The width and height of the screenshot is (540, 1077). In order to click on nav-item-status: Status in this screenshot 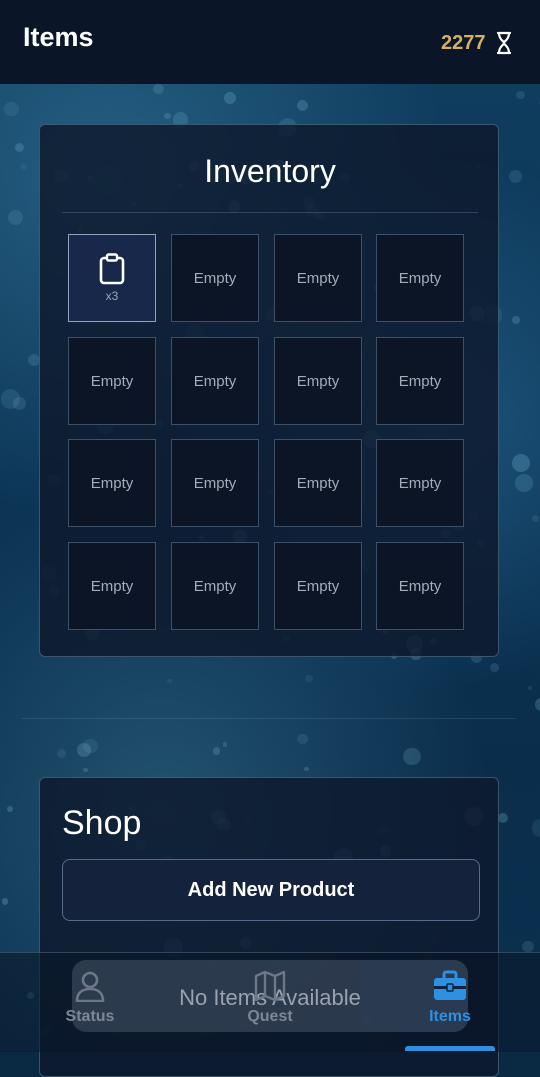, I will do `click(90, 998)`.